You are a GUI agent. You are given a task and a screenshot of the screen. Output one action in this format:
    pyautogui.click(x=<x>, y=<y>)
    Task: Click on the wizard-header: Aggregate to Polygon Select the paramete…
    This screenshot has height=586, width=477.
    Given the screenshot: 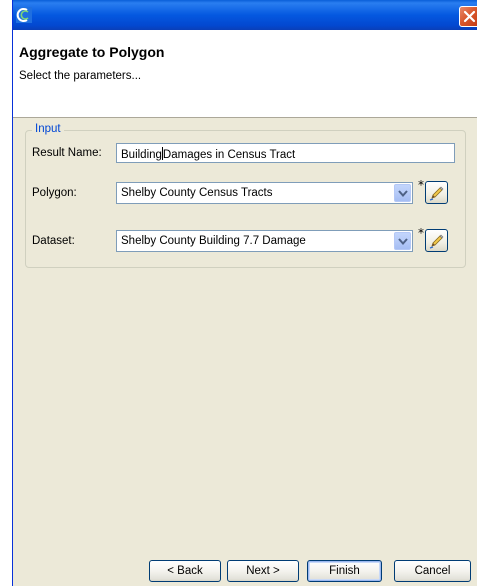 What is the action you would take?
    pyautogui.click(x=245, y=74)
    